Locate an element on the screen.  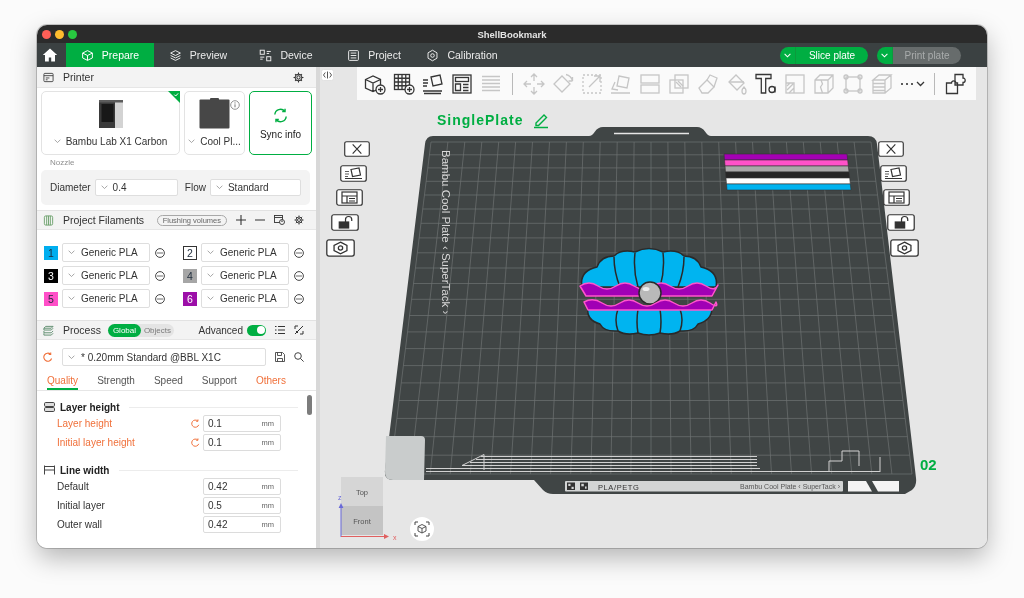
info-icon is located at coordinates (235, 105).